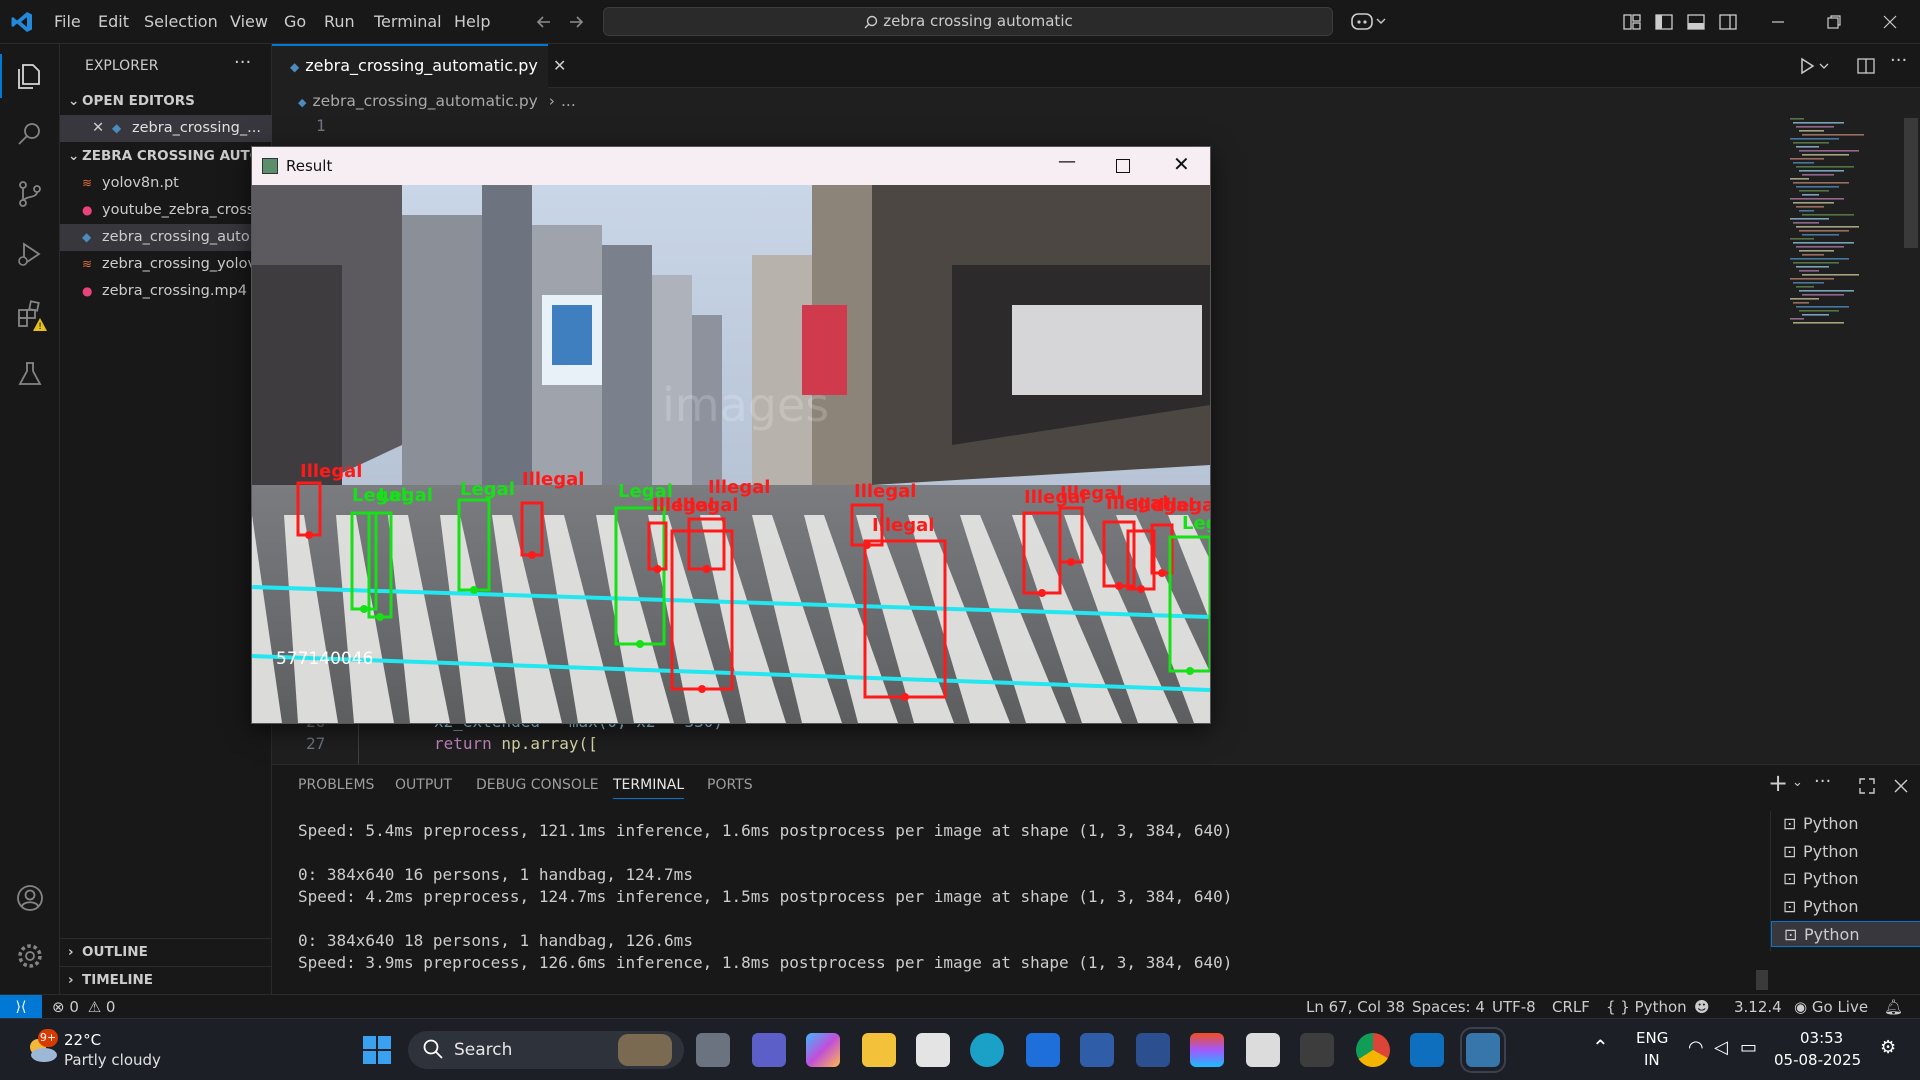  Describe the element at coordinates (30, 76) in the screenshot. I see `explorer-icon` at that location.